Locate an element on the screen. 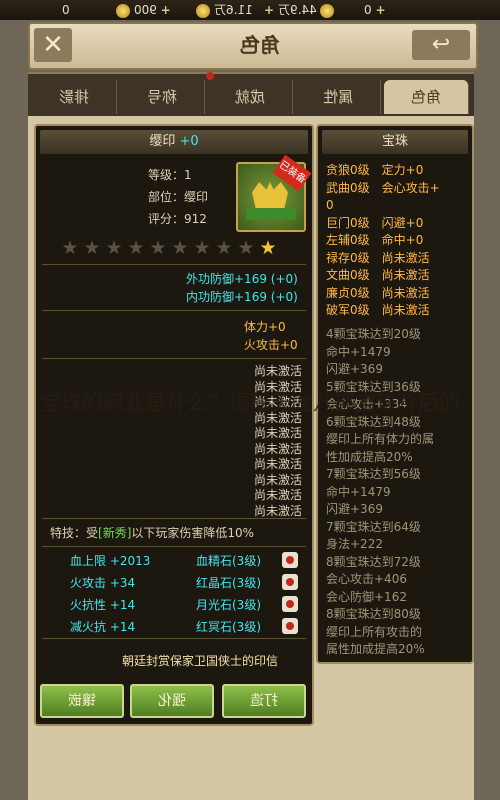 The image size is (500, 800). treasure-active-line: 文曲0级 尚未激活 is located at coordinates (378, 275).